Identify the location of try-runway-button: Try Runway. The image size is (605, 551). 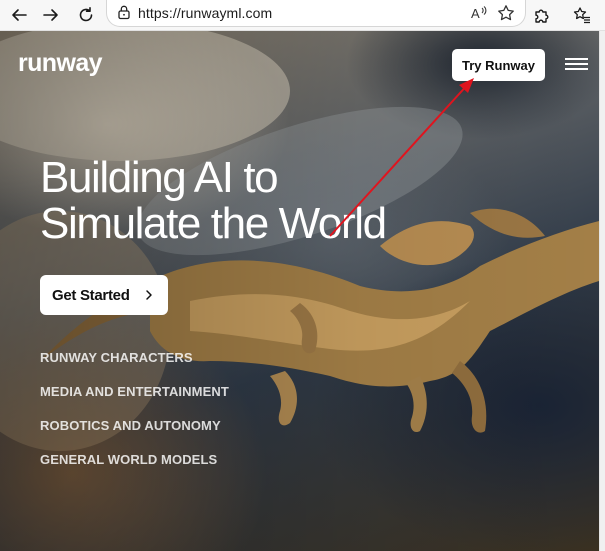
(498, 65).